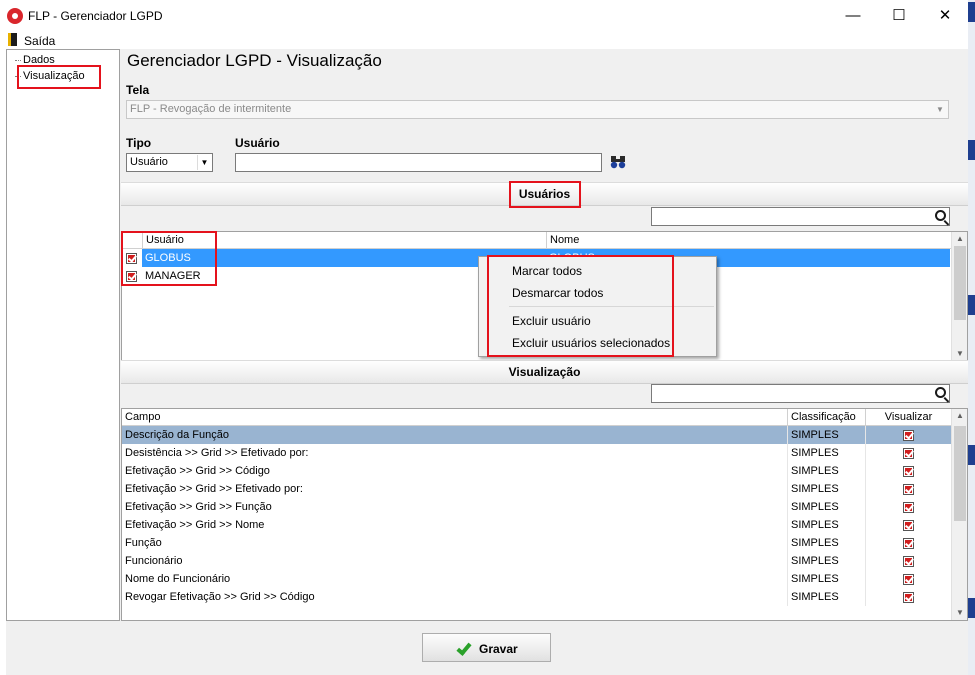  Describe the element at coordinates (139, 143) in the screenshot. I see `tipo-label: Tipo` at that location.